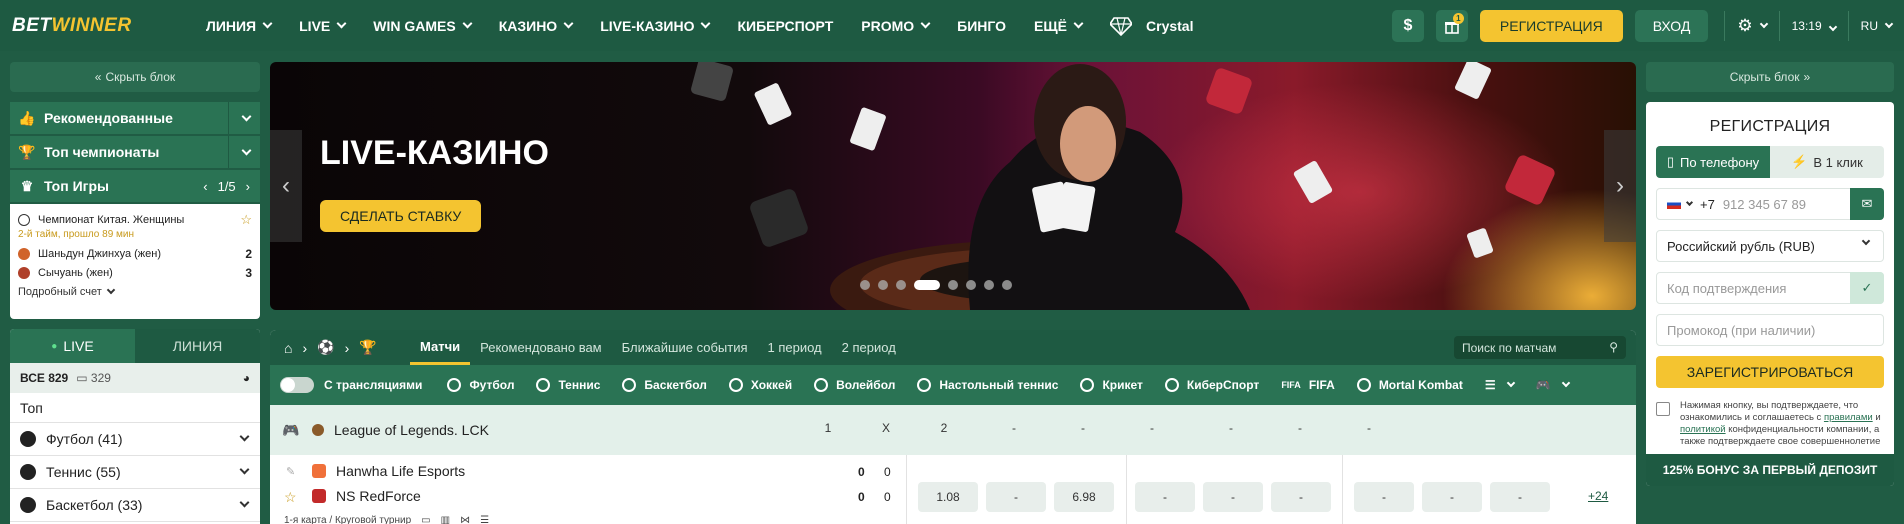  I want to click on send-sms-button: ✉, so click(1867, 204).